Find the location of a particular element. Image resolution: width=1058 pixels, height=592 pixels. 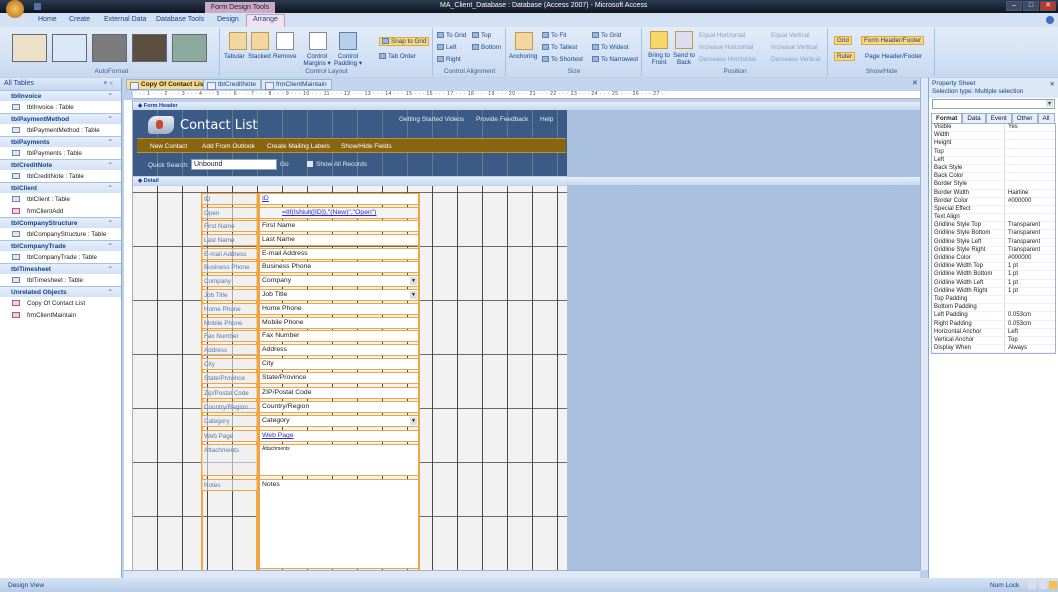

field-control: Web Page is located at coordinates (339, 436).